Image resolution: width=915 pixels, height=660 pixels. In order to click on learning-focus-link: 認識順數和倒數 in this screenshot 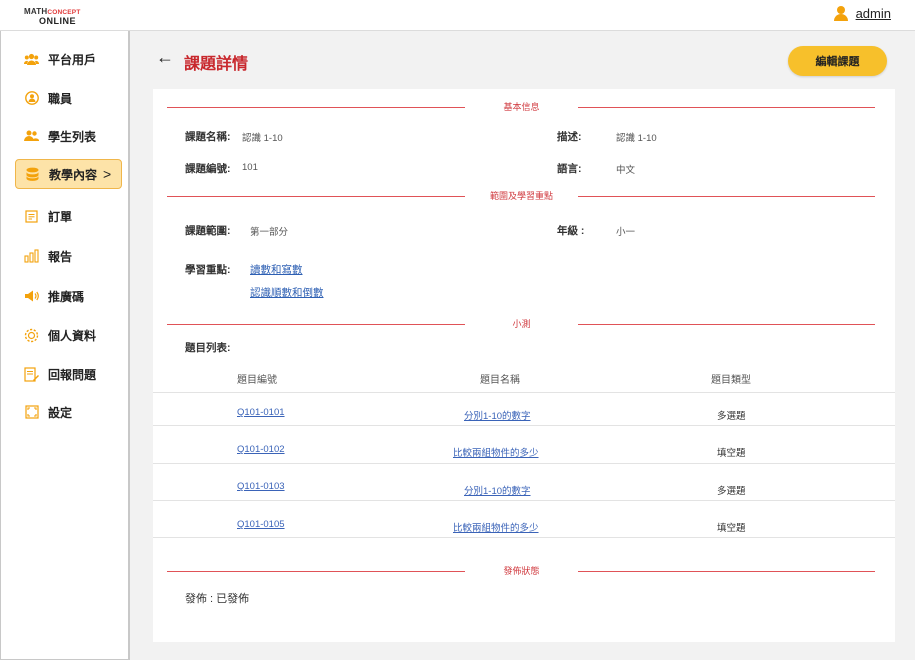, I will do `click(287, 292)`.